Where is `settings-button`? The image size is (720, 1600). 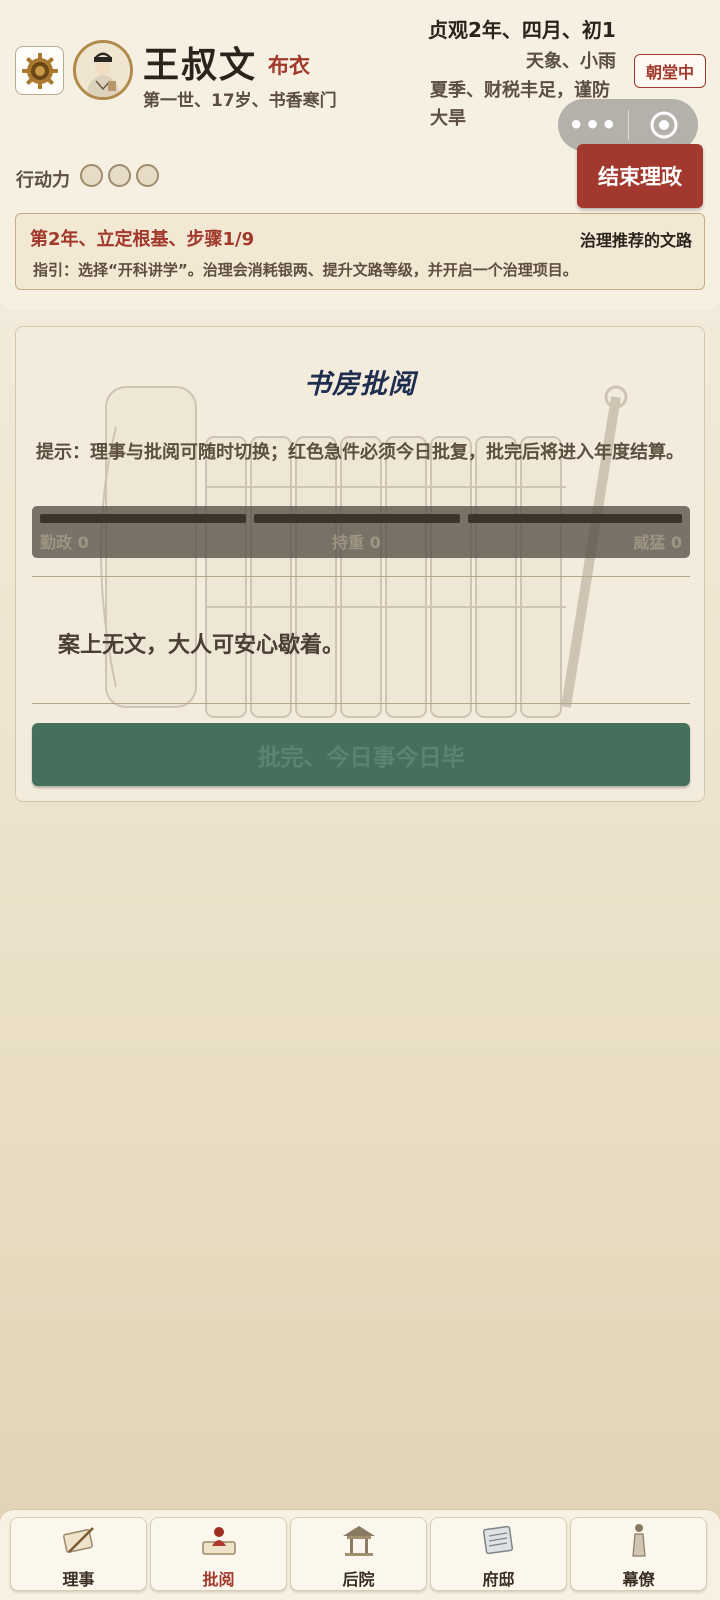
settings-button is located at coordinates (39, 70).